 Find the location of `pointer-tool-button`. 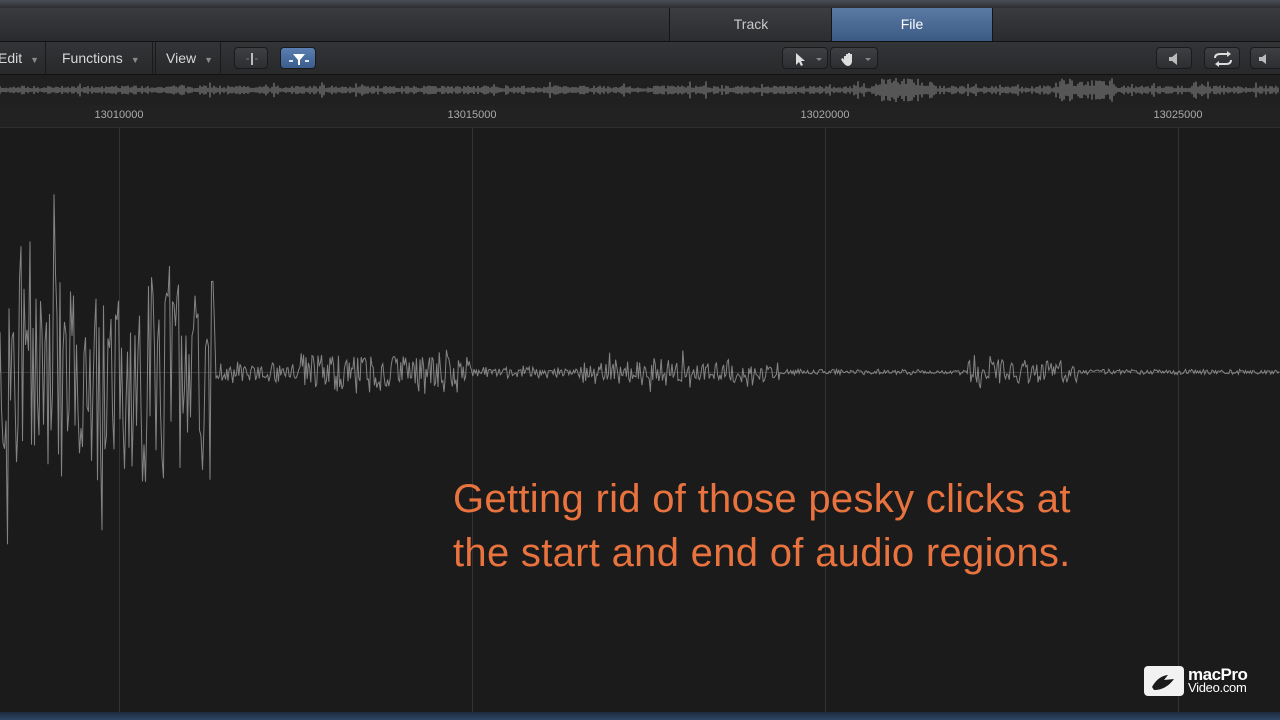

pointer-tool-button is located at coordinates (805, 58).